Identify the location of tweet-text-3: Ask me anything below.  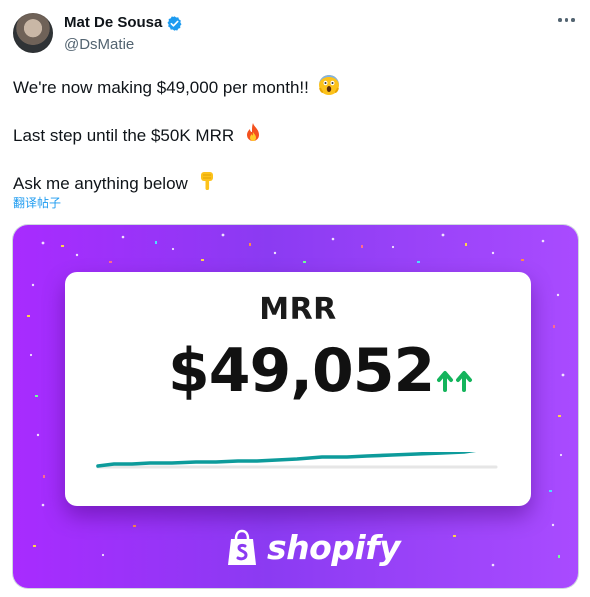
(100, 183).